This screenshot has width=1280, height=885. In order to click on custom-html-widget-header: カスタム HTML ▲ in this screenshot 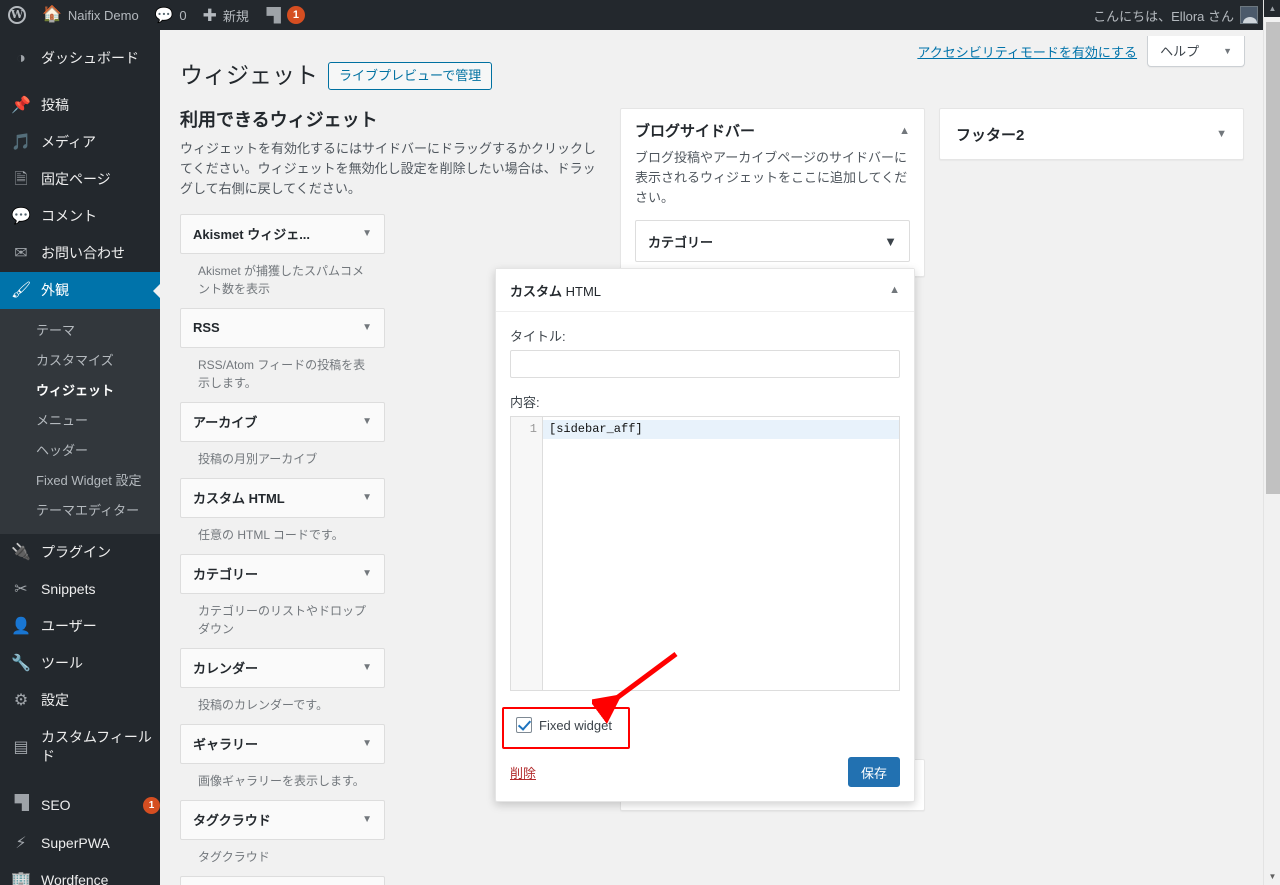, I will do `click(705, 290)`.